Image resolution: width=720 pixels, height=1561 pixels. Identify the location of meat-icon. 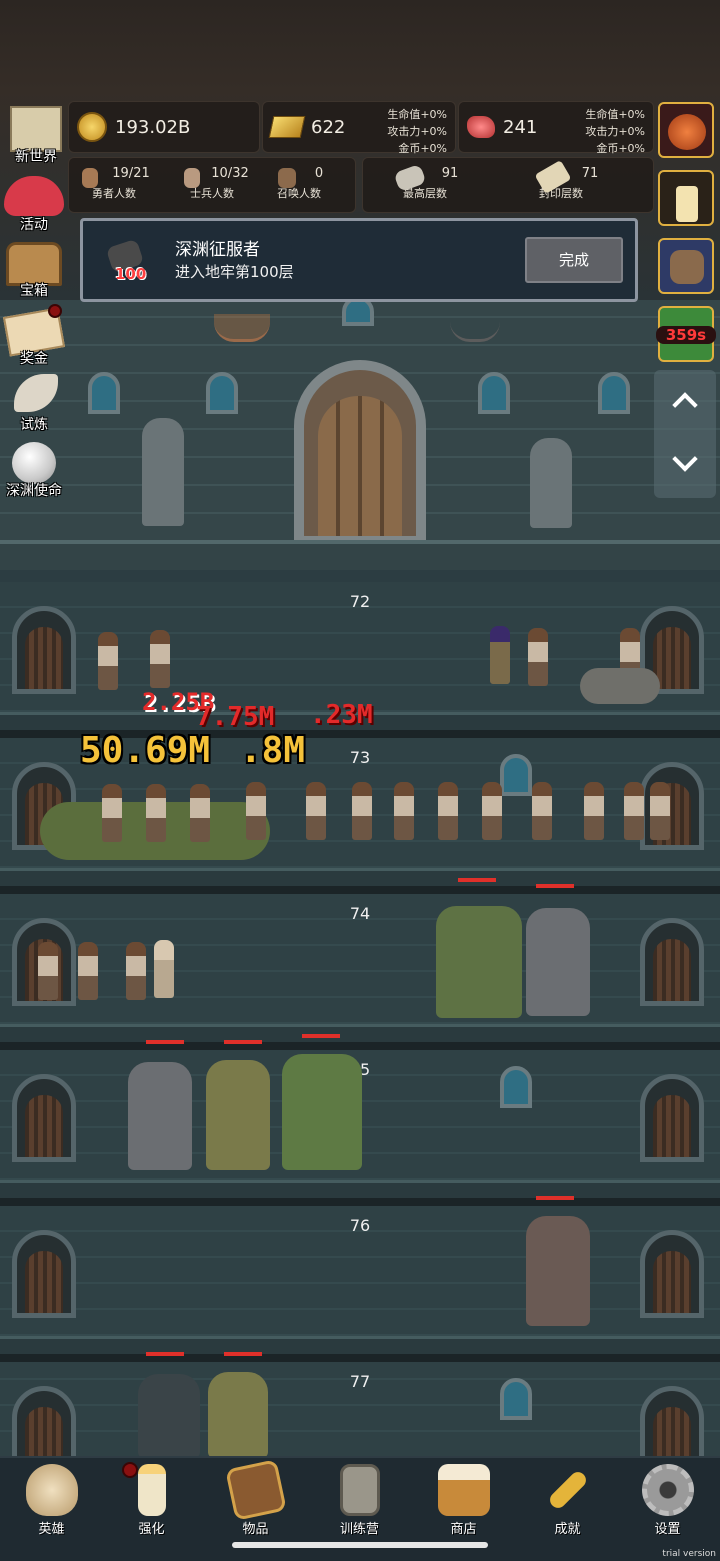
(481, 127).